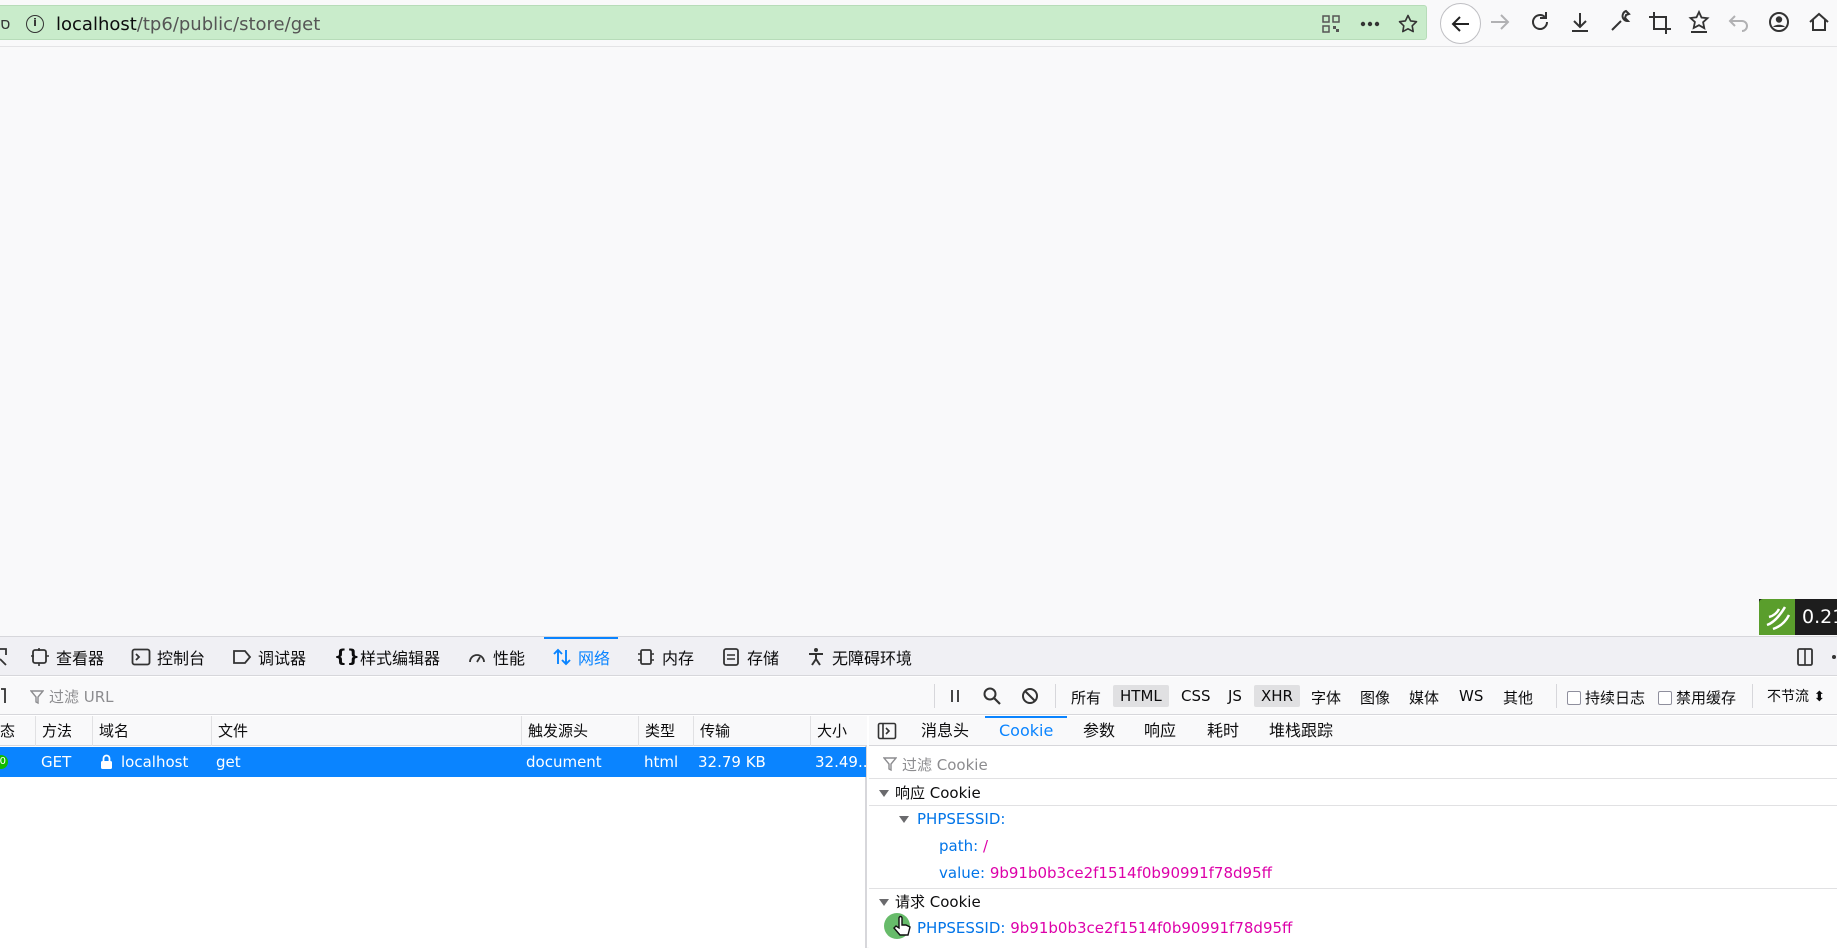 The image size is (1837, 948). What do you see at coordinates (1099, 731) in the screenshot?
I see `tab-params: 参数` at bounding box center [1099, 731].